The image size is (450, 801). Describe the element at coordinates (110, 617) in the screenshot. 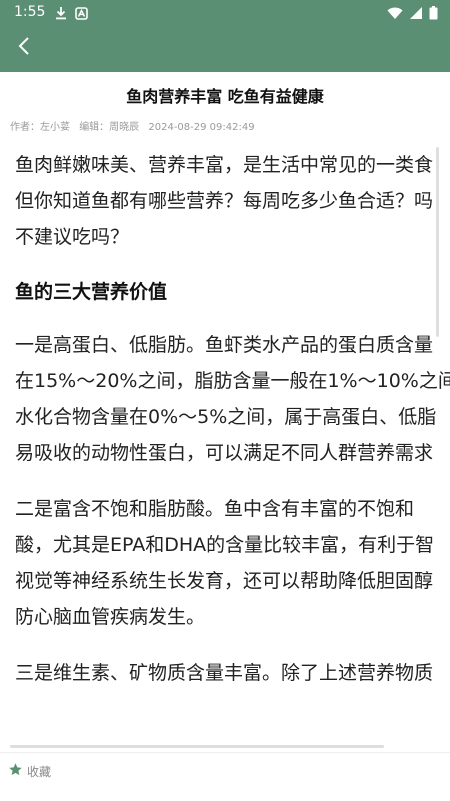

I see `text-line: 防心脑血管疾病发生。` at that location.